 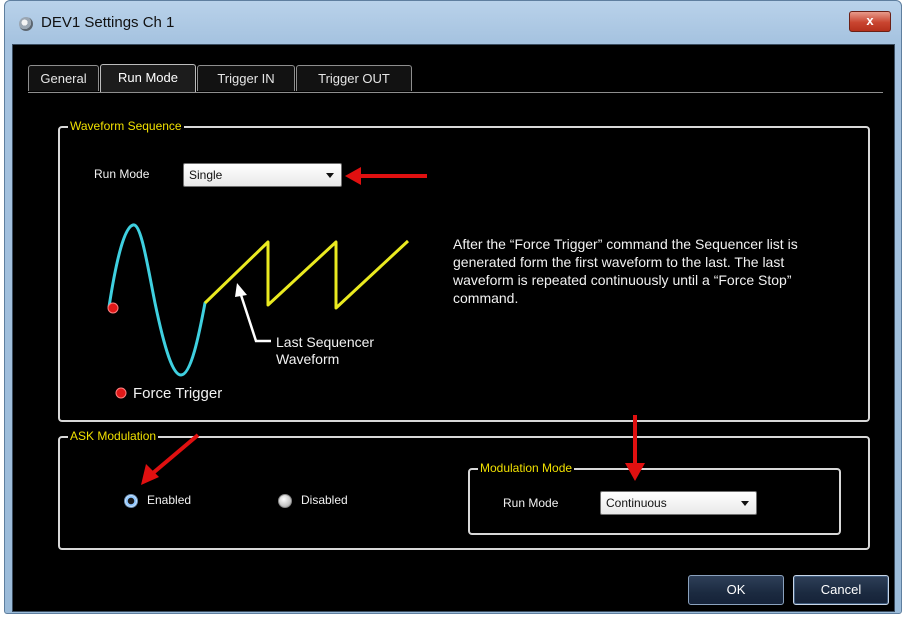 What do you see at coordinates (241, 290) in the screenshot?
I see `callout-arrowhead` at bounding box center [241, 290].